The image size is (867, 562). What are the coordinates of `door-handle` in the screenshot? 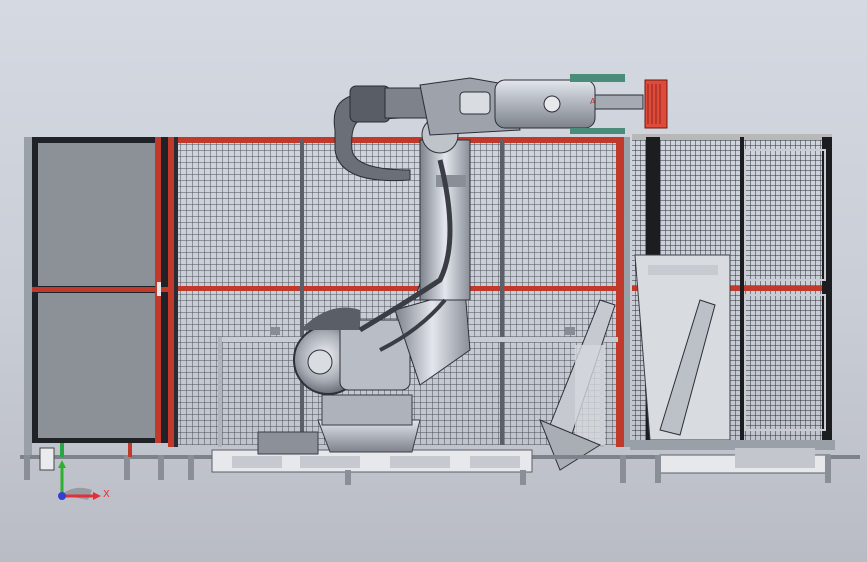 It's located at (159, 289).